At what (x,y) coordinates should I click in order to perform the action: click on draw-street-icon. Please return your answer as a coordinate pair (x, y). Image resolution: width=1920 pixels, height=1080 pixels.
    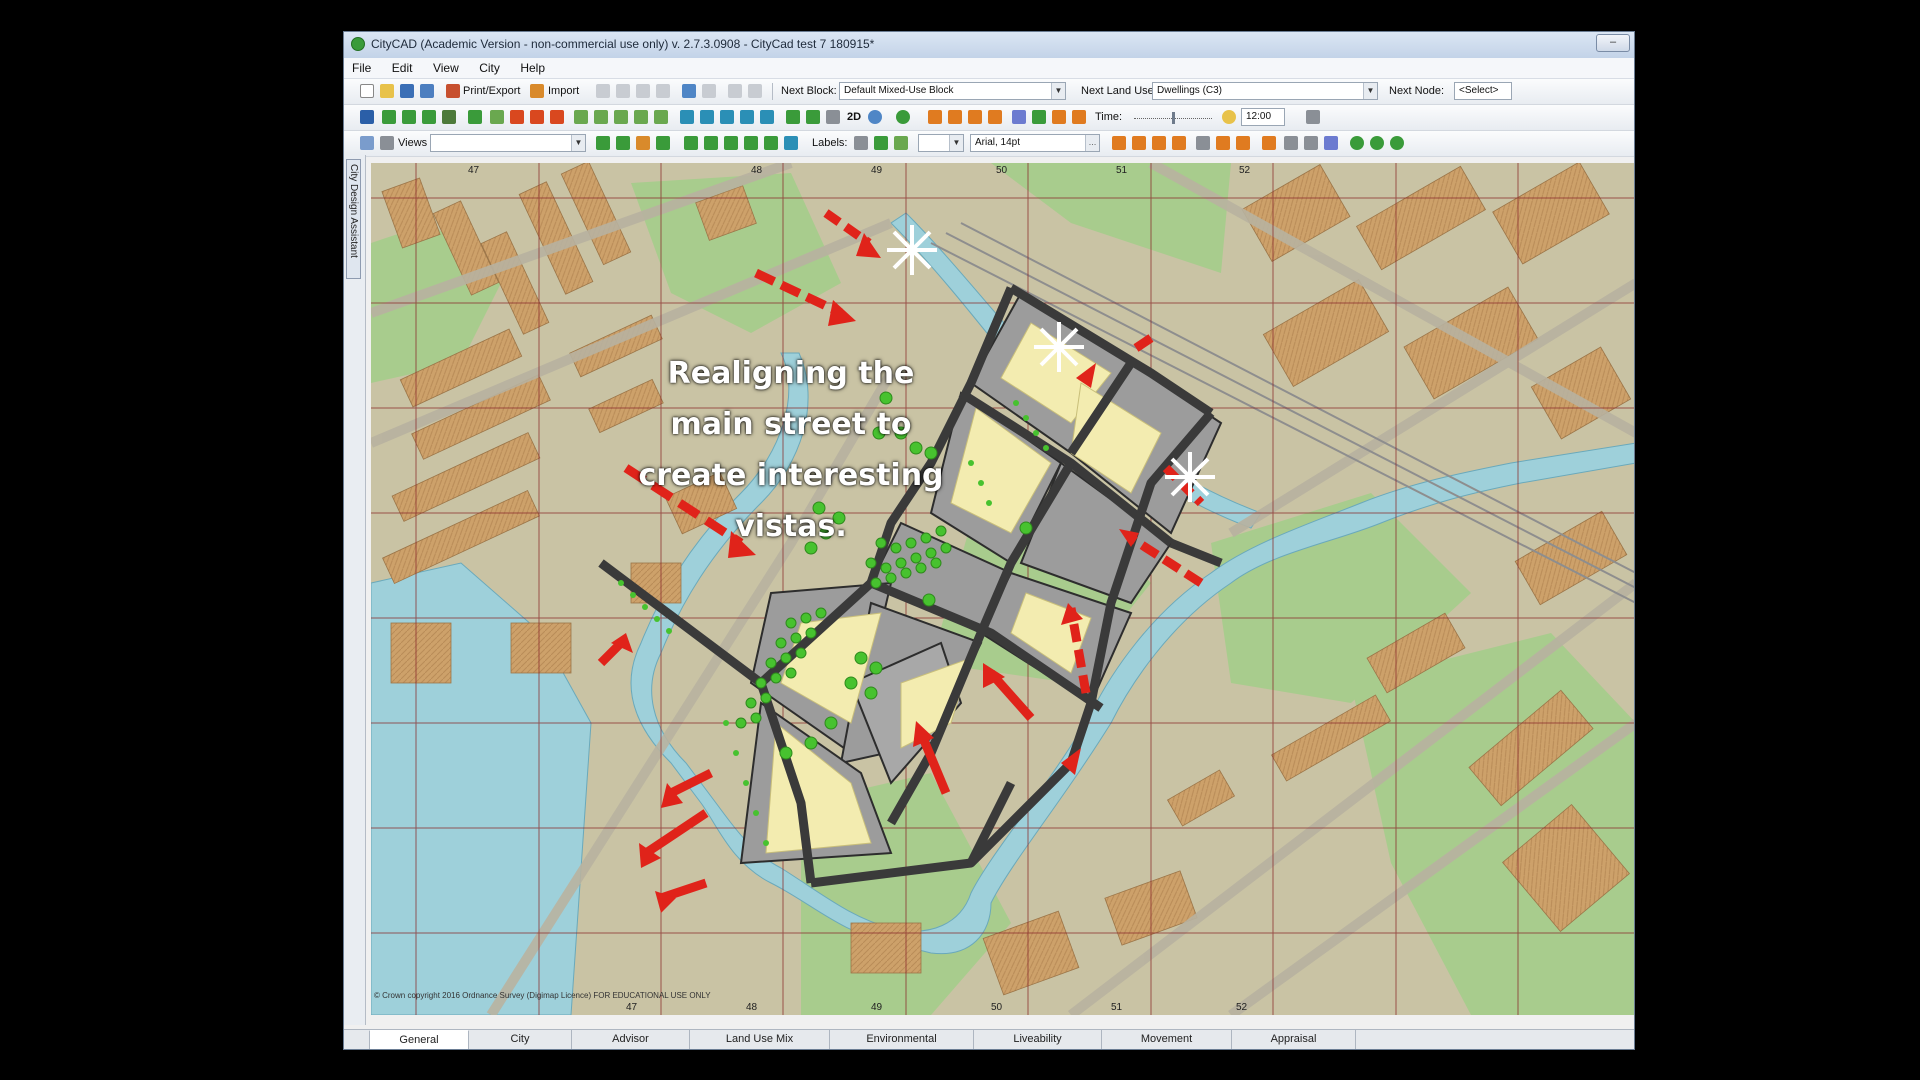
    Looking at the image, I should click on (475, 117).